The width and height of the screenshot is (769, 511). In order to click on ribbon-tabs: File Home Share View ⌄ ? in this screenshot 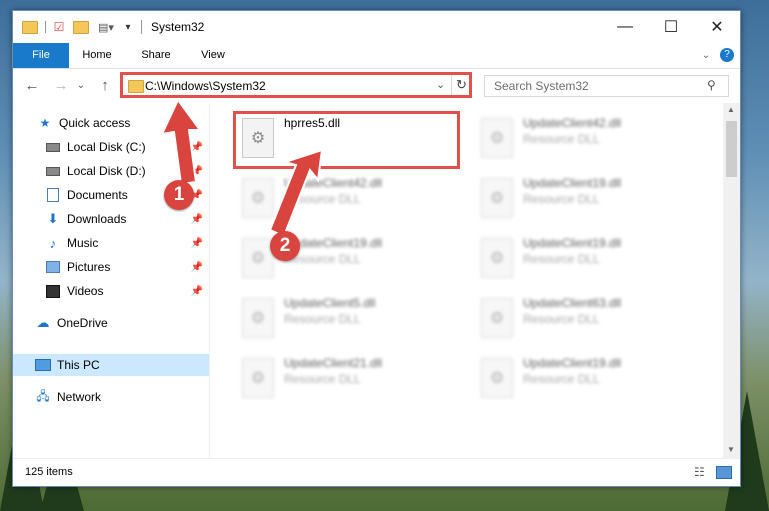, I will do `click(376, 56)`.